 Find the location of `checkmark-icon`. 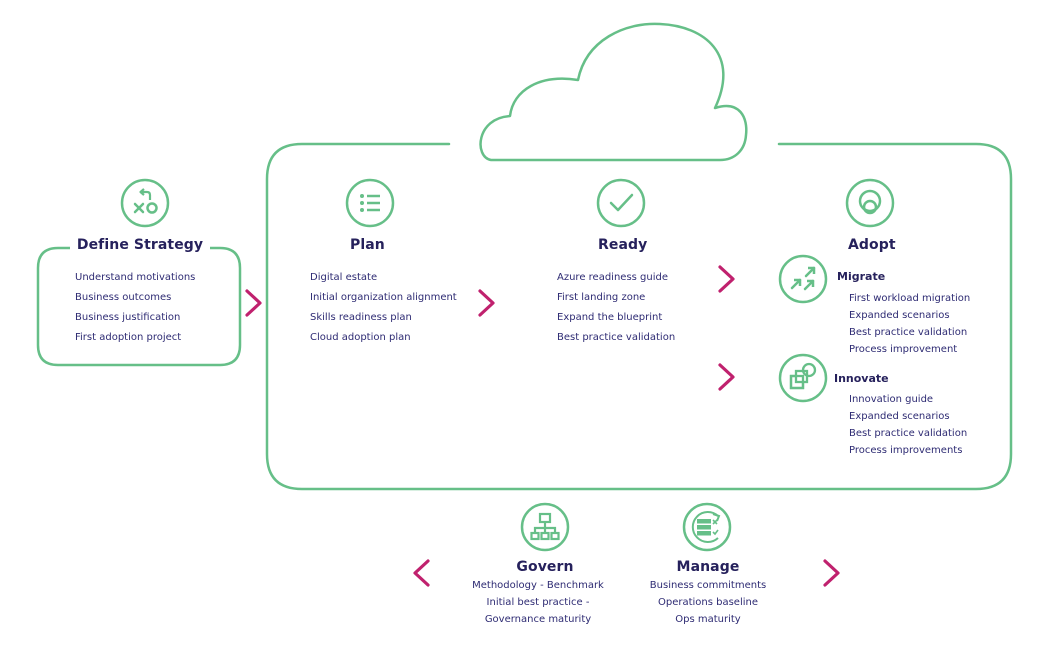

checkmark-icon is located at coordinates (621, 203).